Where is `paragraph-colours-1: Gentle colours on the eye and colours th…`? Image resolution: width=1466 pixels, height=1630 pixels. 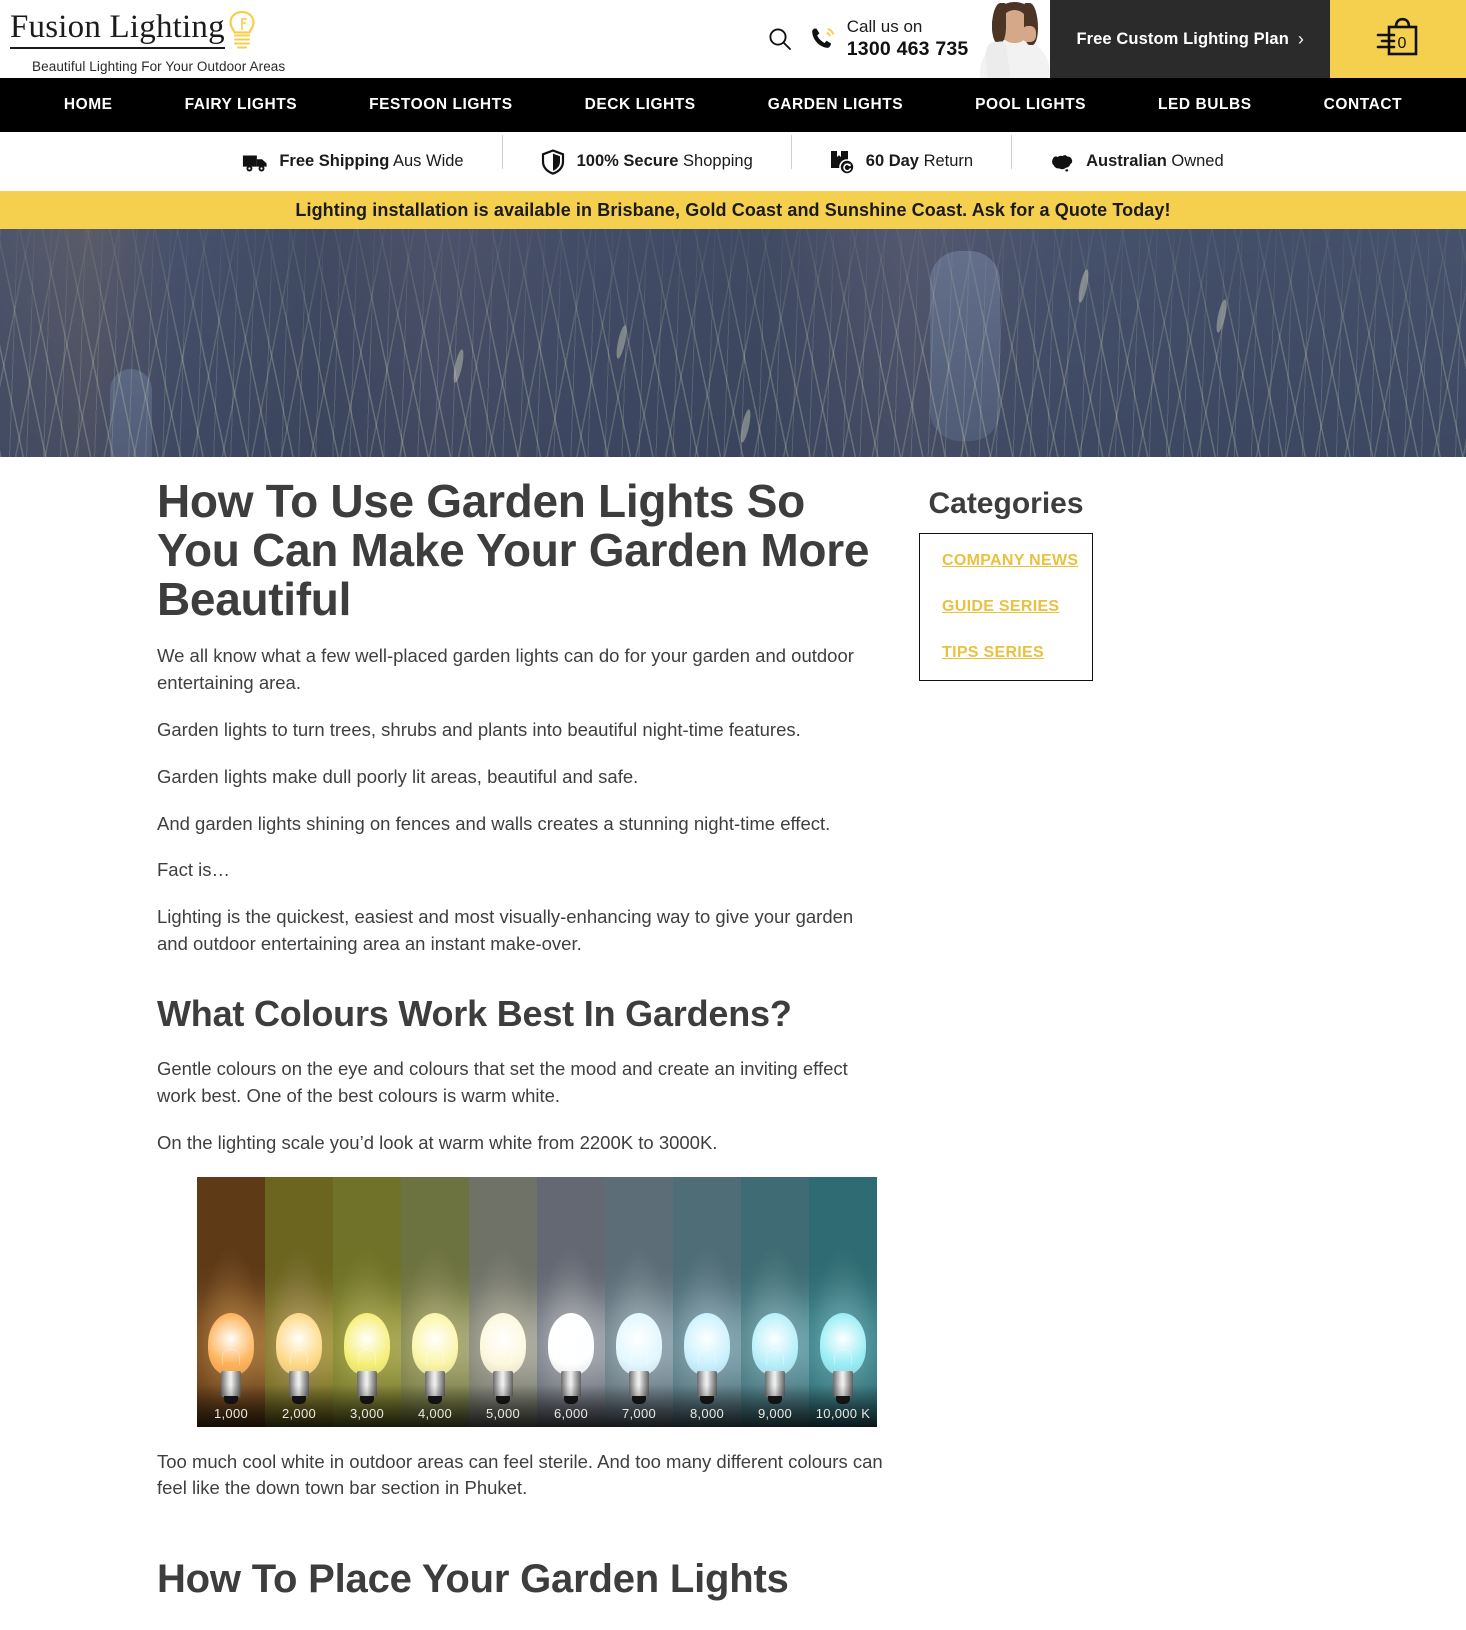
paragraph-colours-1: Gentle colours on the eye and colours th… is located at coordinates (502, 1082).